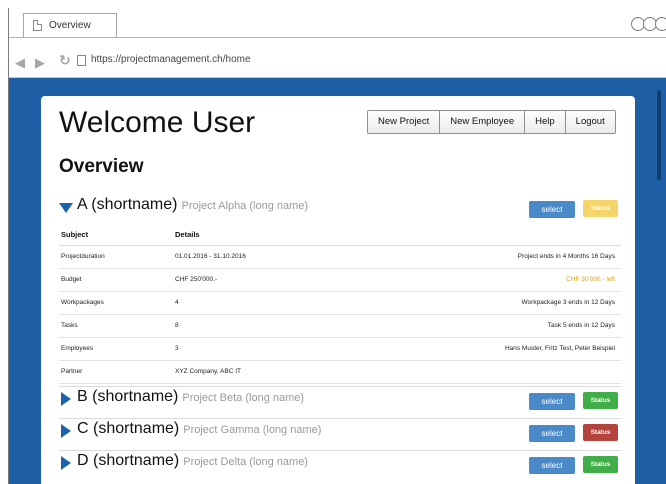 This screenshot has width=666, height=484. I want to click on details-column-header: Details, so click(273, 235).